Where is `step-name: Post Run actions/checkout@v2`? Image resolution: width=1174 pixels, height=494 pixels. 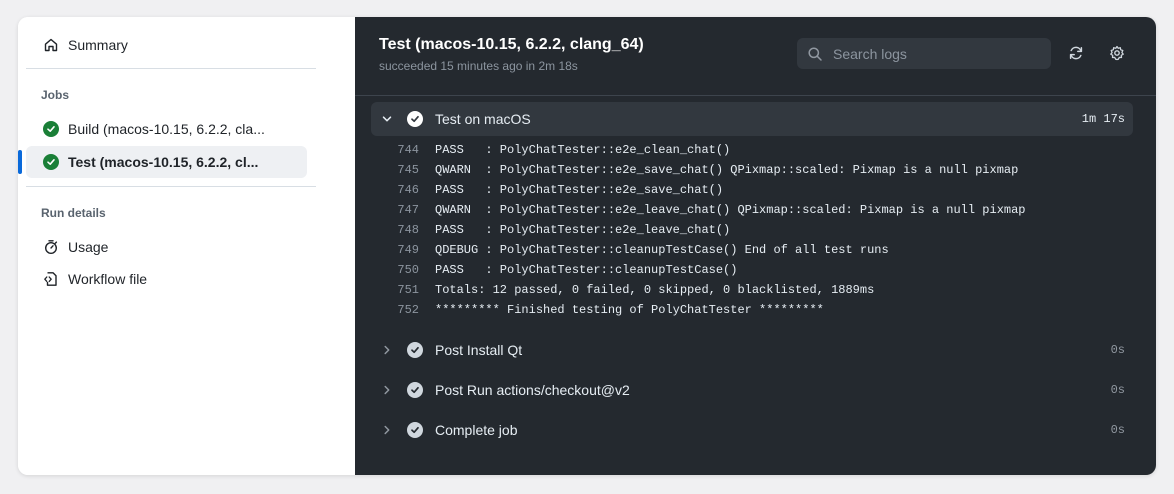 step-name: Post Run actions/checkout@v2 is located at coordinates (532, 390).